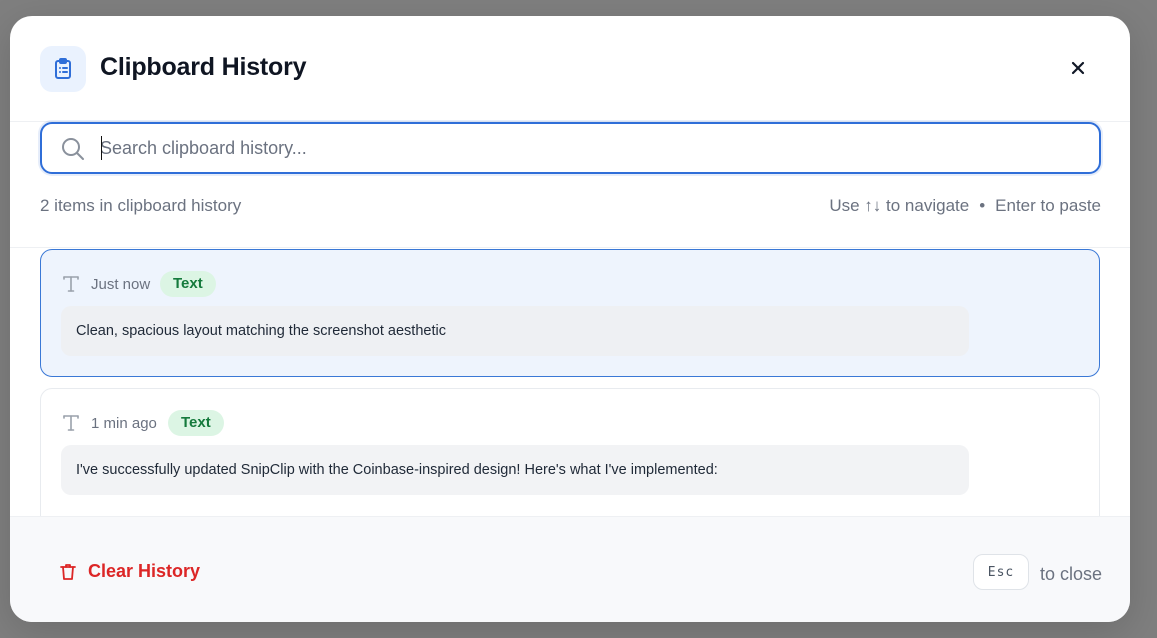  I want to click on clear-history-label: Clear History, so click(144, 571).